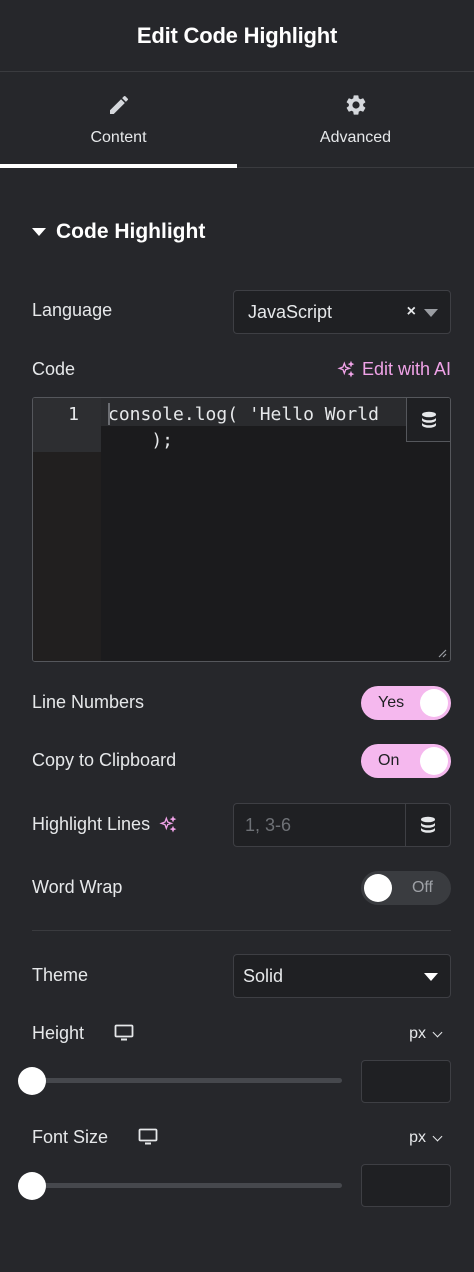 The width and height of the screenshot is (474, 1272). I want to click on highlight-lines-row-label: Highlight Lines, so click(105, 824).